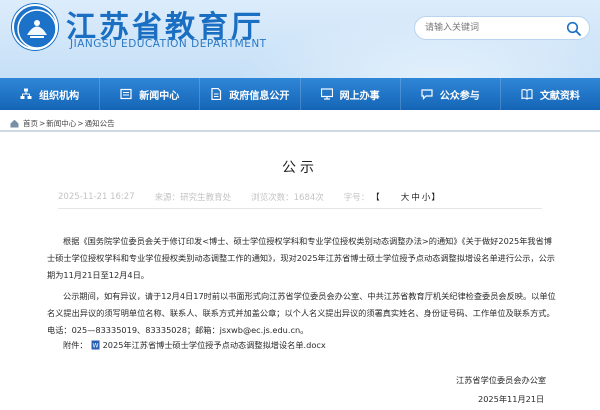 The width and height of the screenshot is (600, 410). What do you see at coordinates (300, 168) in the screenshot?
I see `article-title: 公示` at bounding box center [300, 168].